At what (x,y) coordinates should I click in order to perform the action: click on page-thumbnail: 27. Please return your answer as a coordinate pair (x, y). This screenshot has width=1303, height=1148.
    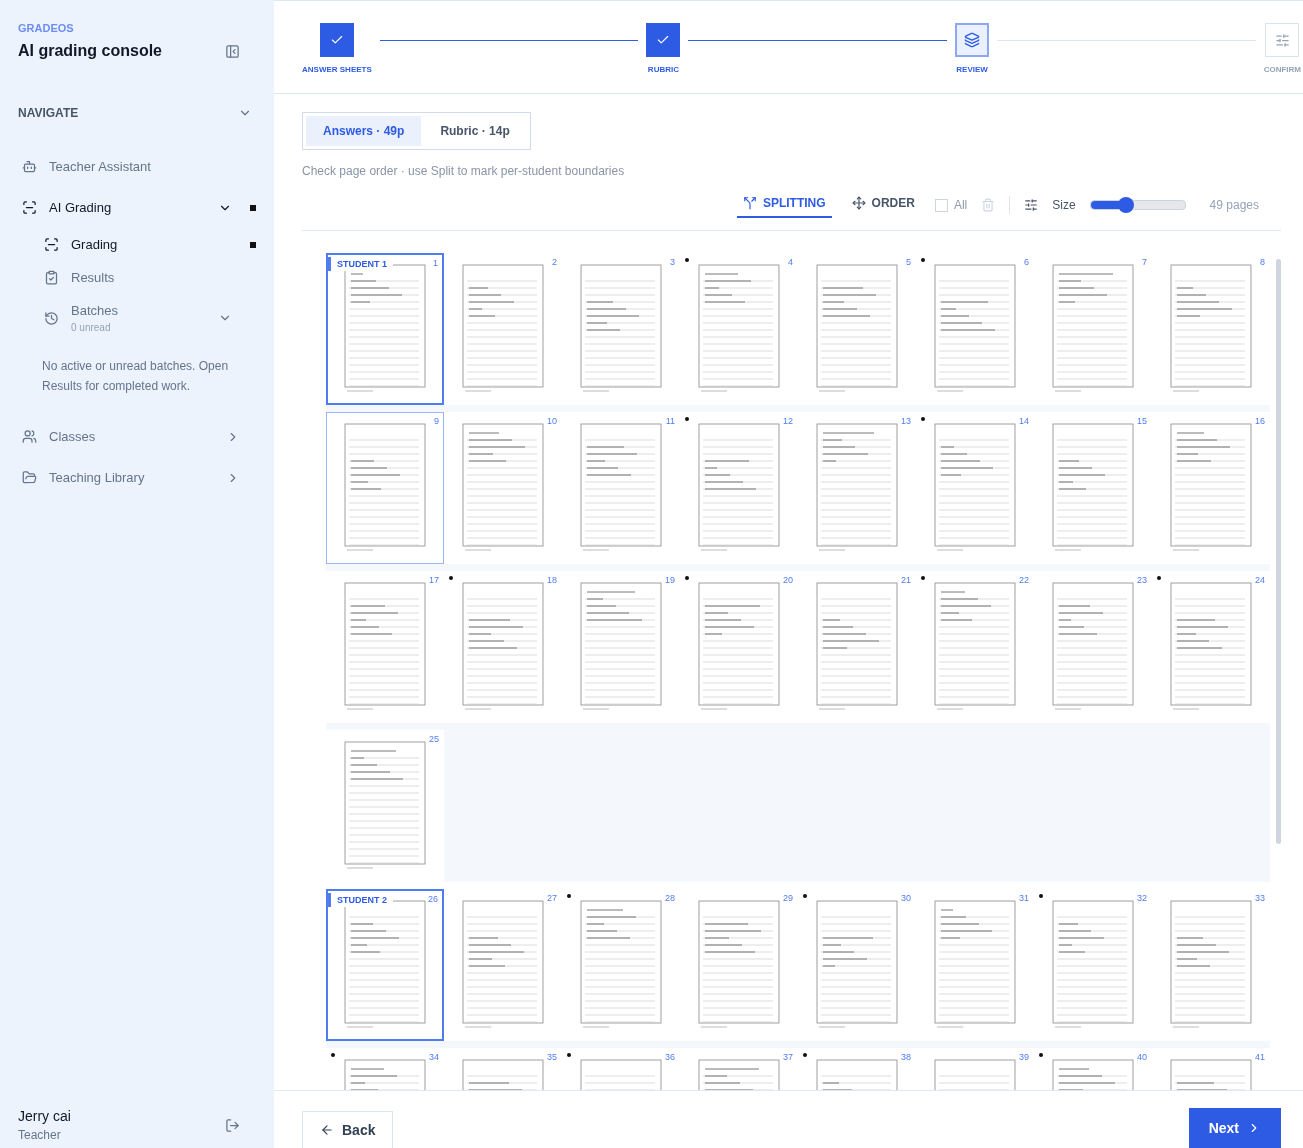
    Looking at the image, I should click on (503, 965).